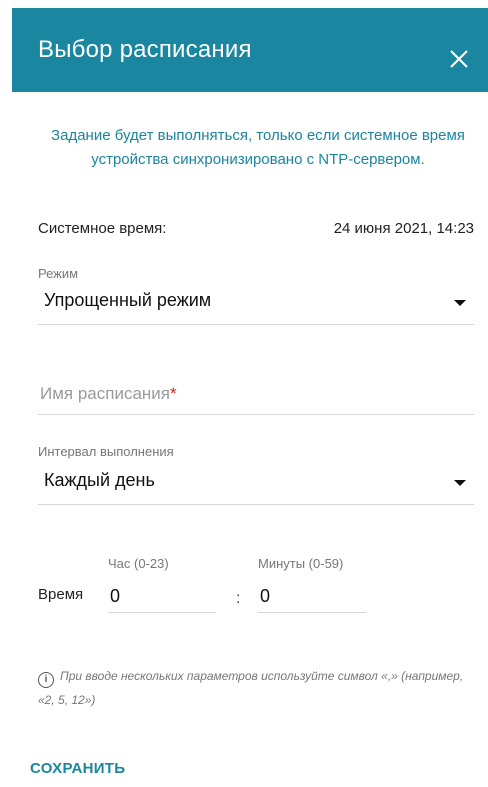  I want to click on minute-label: Минуты (0-59), so click(301, 563).